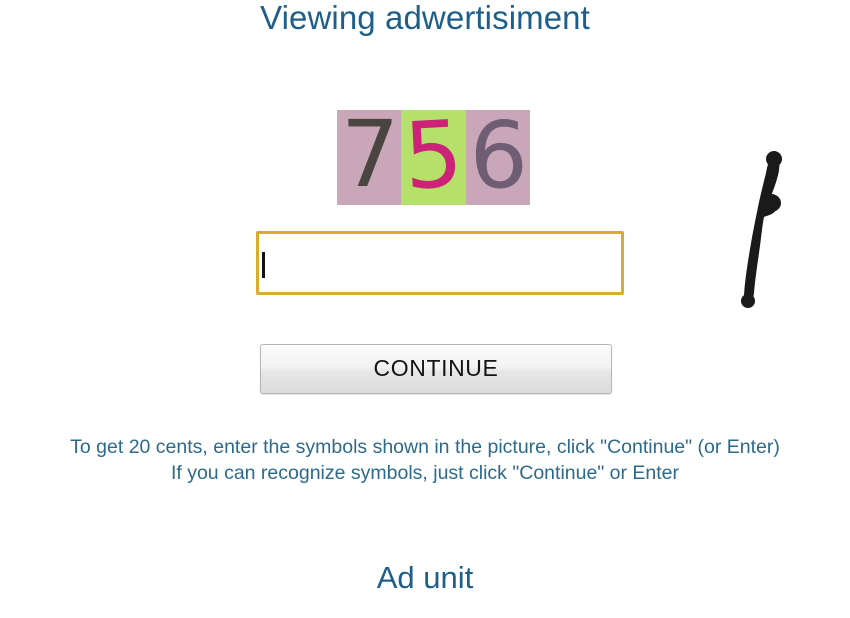  I want to click on captcha-cell: 7, so click(369, 157).